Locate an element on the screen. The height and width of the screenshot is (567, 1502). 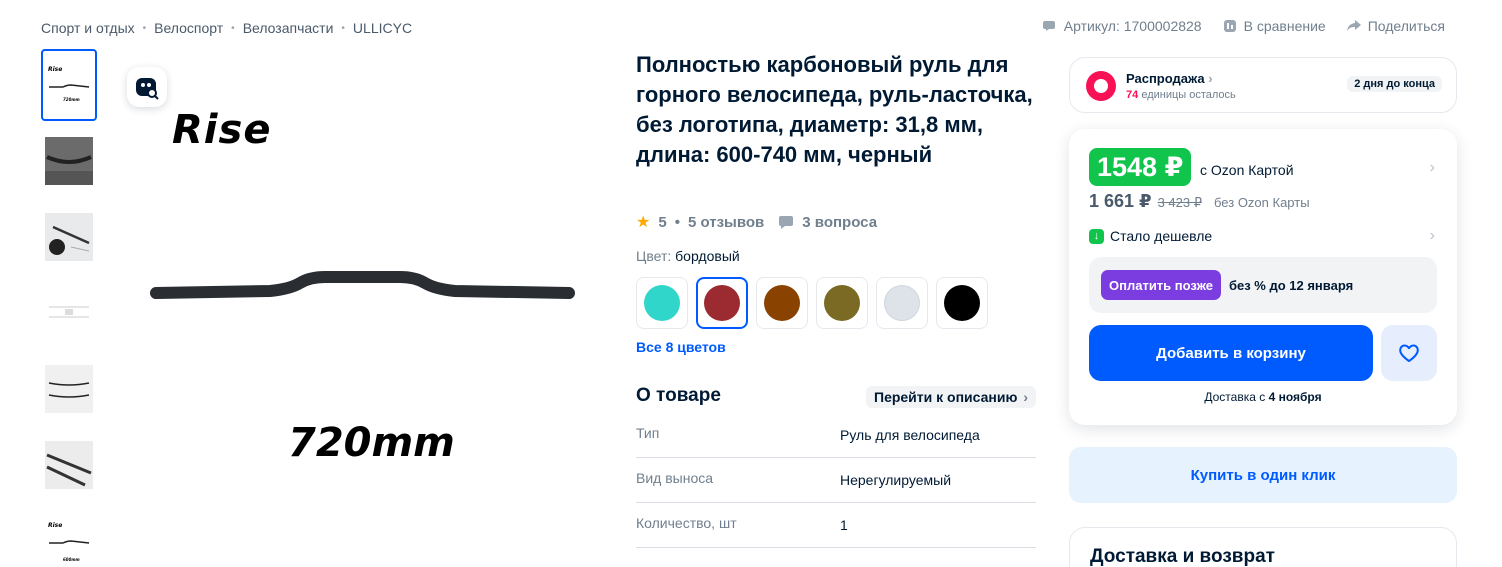
spec-key: Количество, шт is located at coordinates (686, 523).